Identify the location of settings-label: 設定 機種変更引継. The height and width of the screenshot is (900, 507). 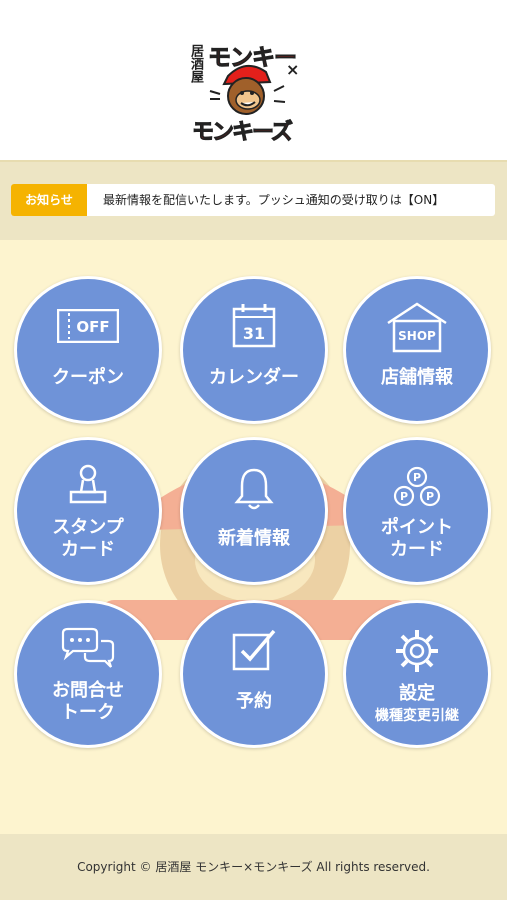
(417, 703).